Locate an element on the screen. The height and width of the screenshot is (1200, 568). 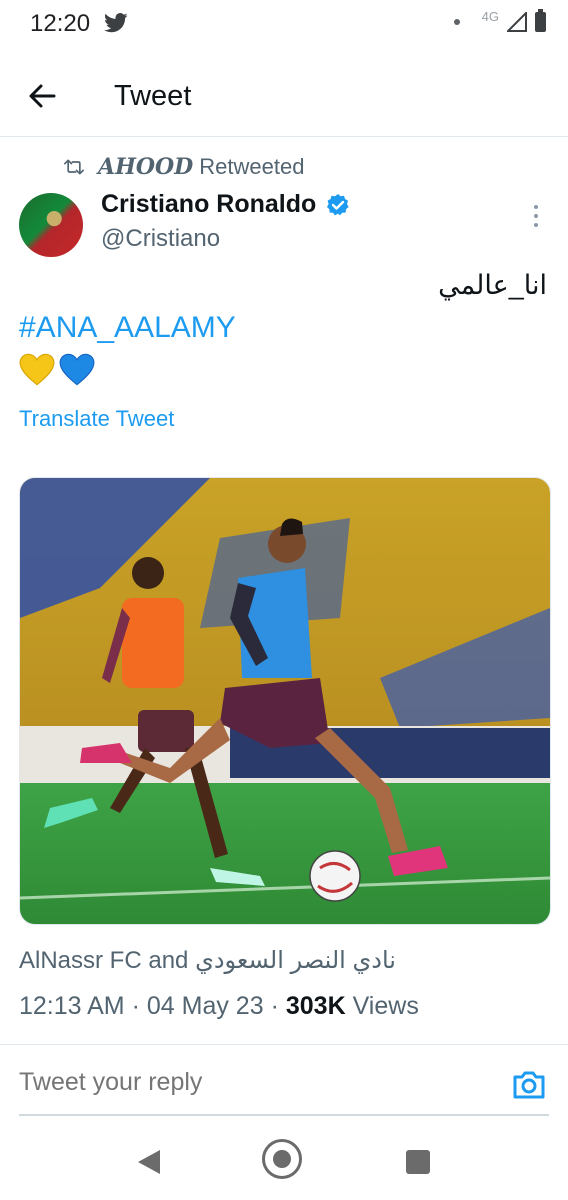
blue-heart-icon is located at coordinates (77, 369).